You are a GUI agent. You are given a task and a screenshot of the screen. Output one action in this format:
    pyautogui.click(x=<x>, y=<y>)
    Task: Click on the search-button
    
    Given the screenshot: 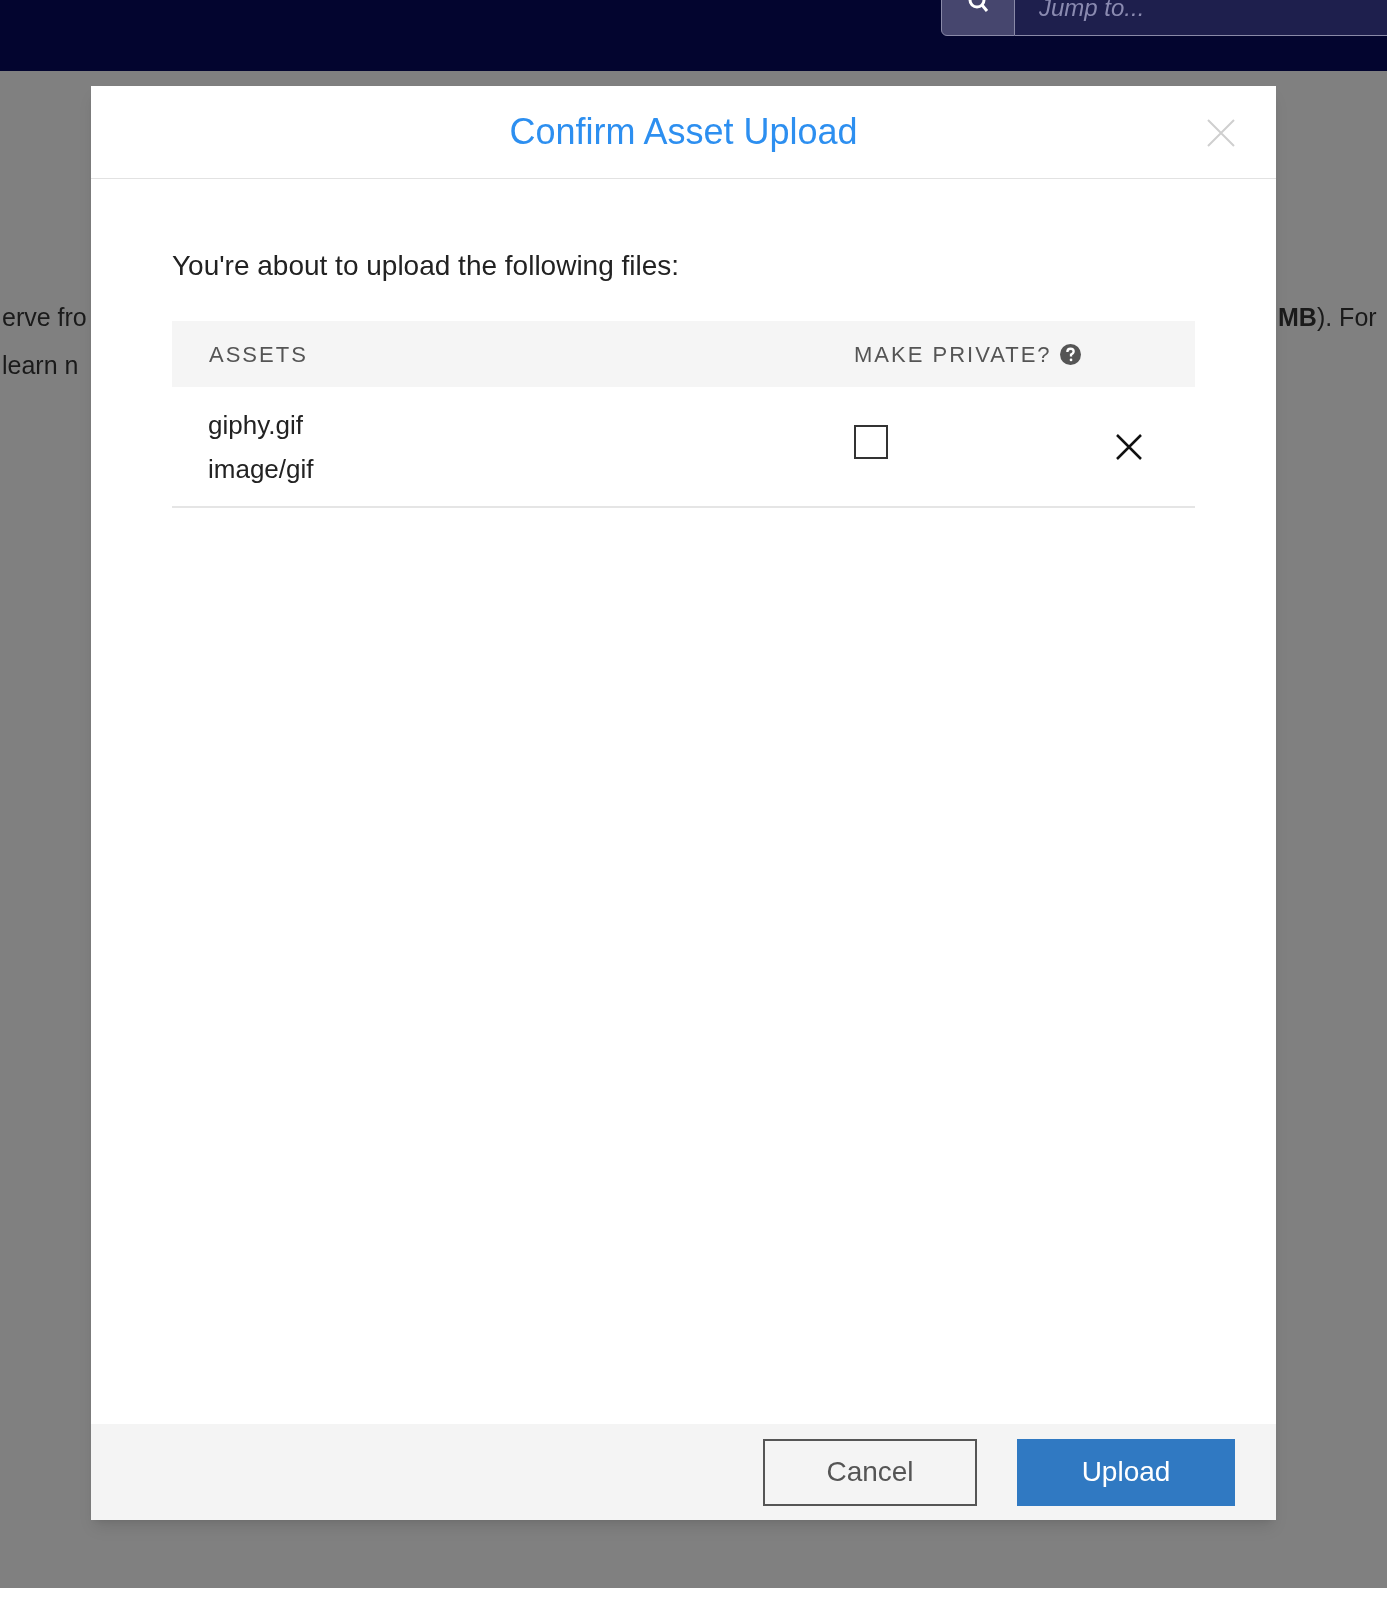 What is the action you would take?
    pyautogui.click(x=978, y=18)
    